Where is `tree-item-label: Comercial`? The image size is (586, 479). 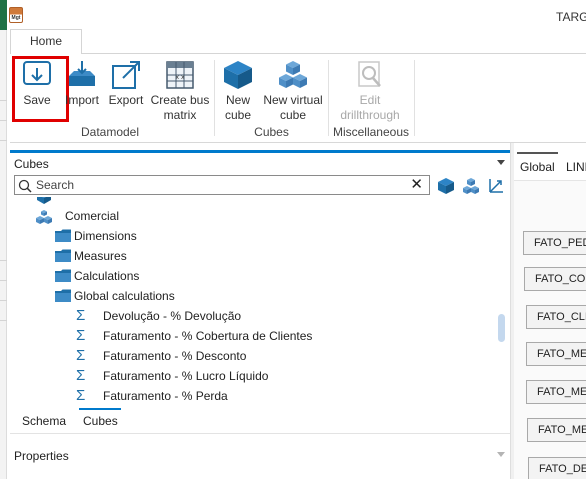 tree-item-label: Comercial is located at coordinates (92, 216).